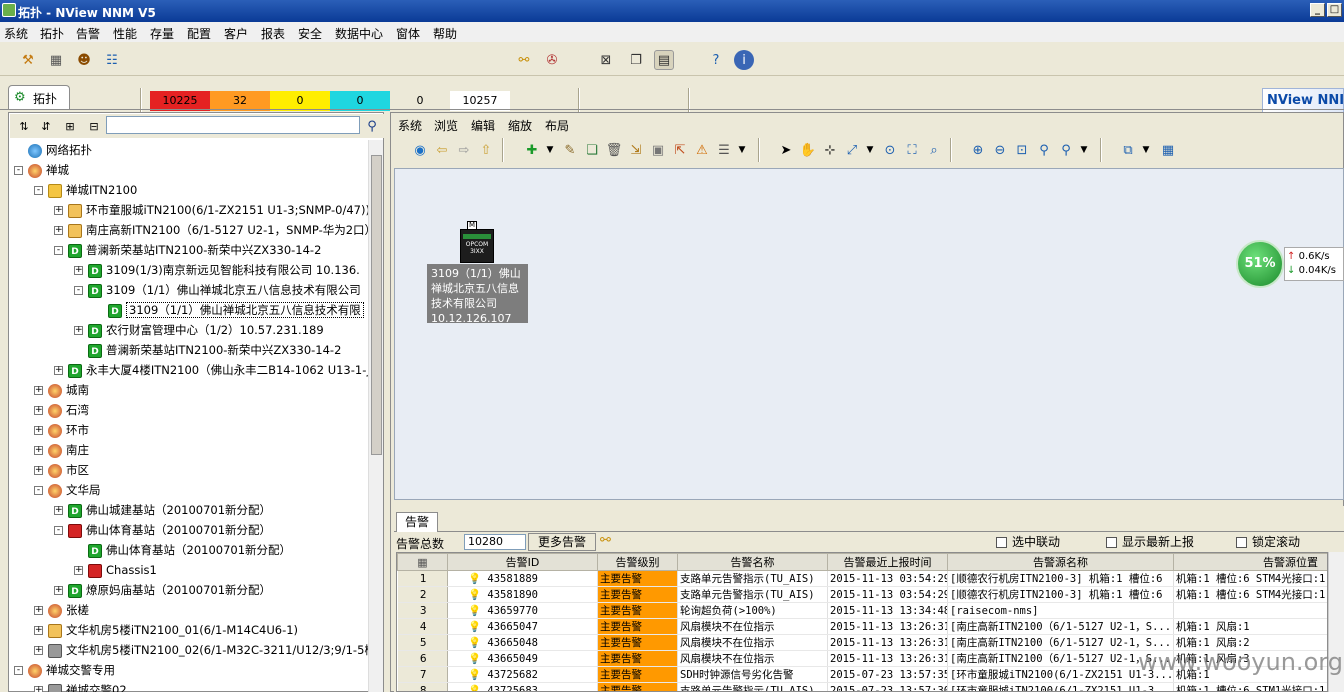  What do you see at coordinates (1168, 150) in the screenshot?
I see `grid-layout-icon: ▦` at bounding box center [1168, 150].